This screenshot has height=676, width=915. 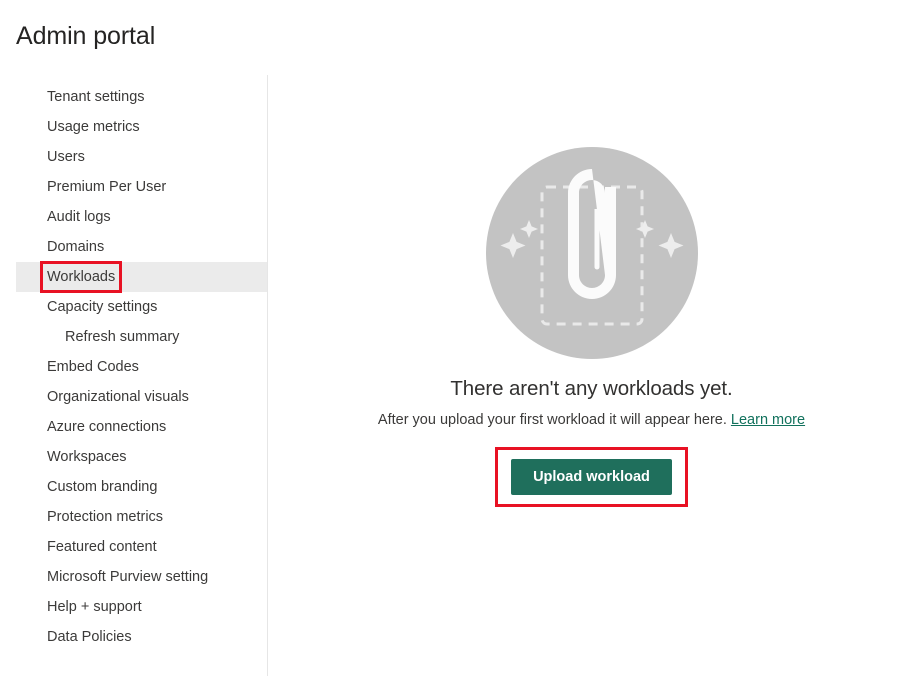 What do you see at coordinates (118, 397) in the screenshot?
I see `sidebar-item-label: Organizational visuals` at bounding box center [118, 397].